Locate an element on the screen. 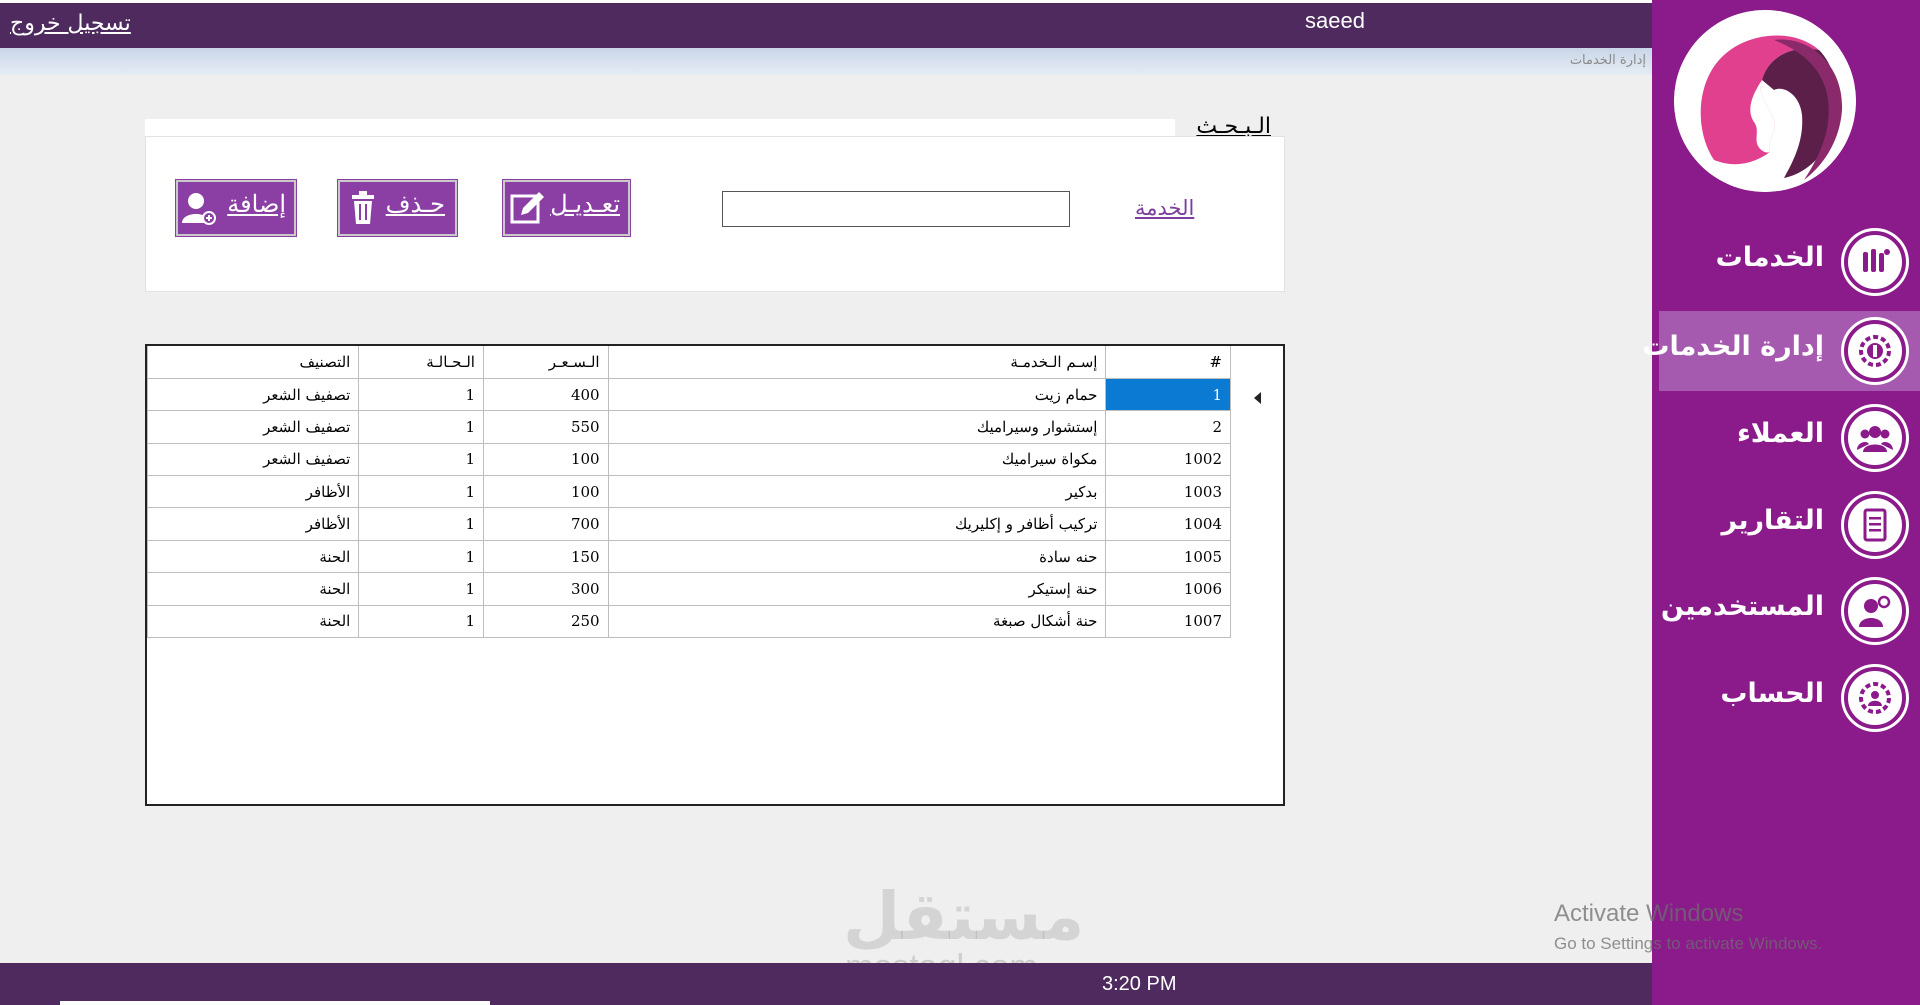 Image resolution: width=1920 pixels, height=1005 pixels. service-field-label: الخدمة is located at coordinates (1164, 208).